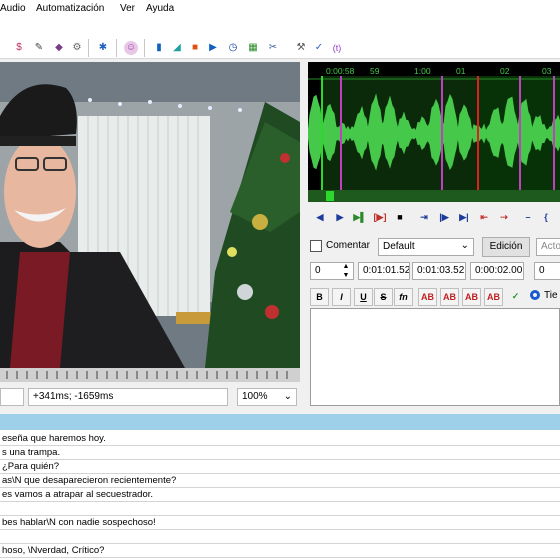 The width and height of the screenshot is (560, 560). What do you see at coordinates (547, 71) in the screenshot?
I see `ruler-label: 03` at bounding box center [547, 71].